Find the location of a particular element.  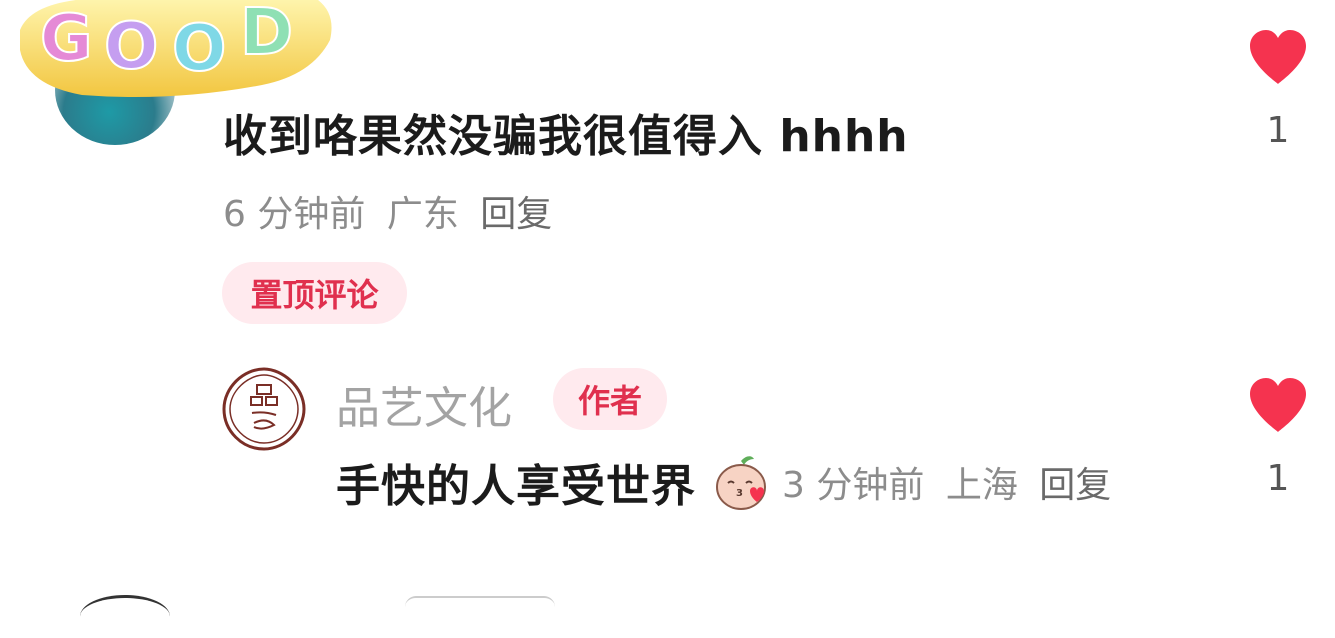

comment-like-count: 1 is located at coordinates (1278, 130).